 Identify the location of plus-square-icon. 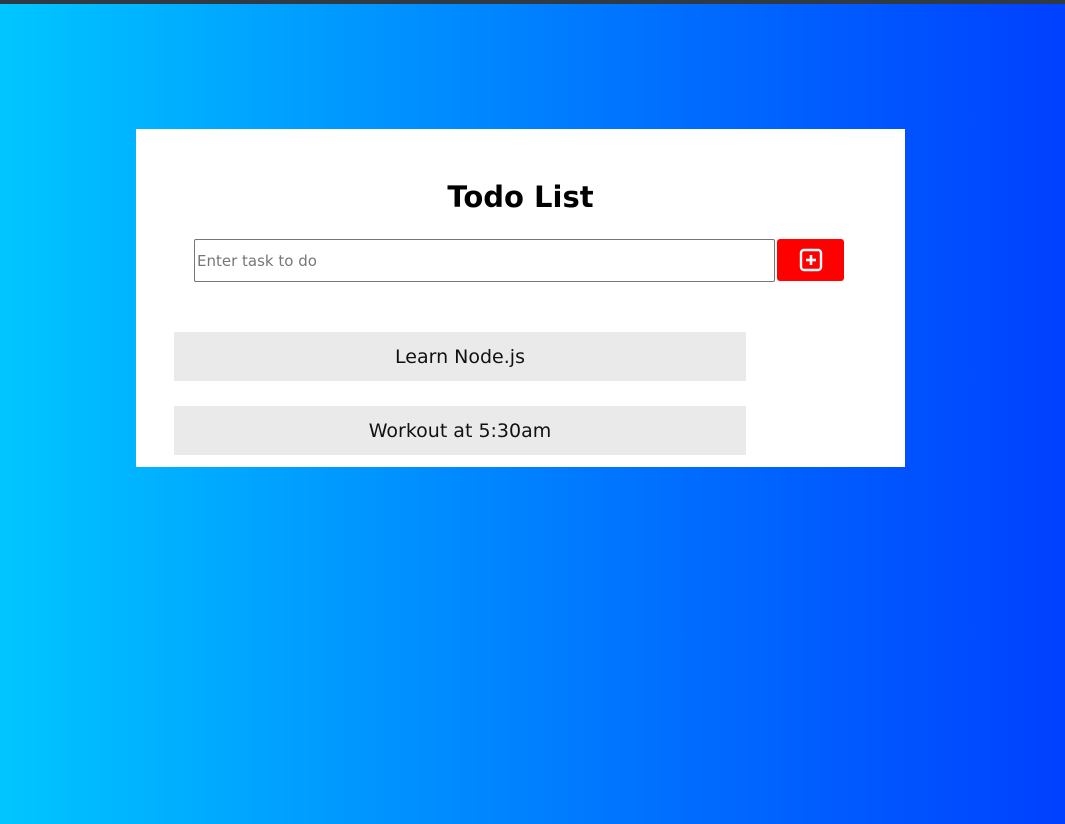
(811, 260).